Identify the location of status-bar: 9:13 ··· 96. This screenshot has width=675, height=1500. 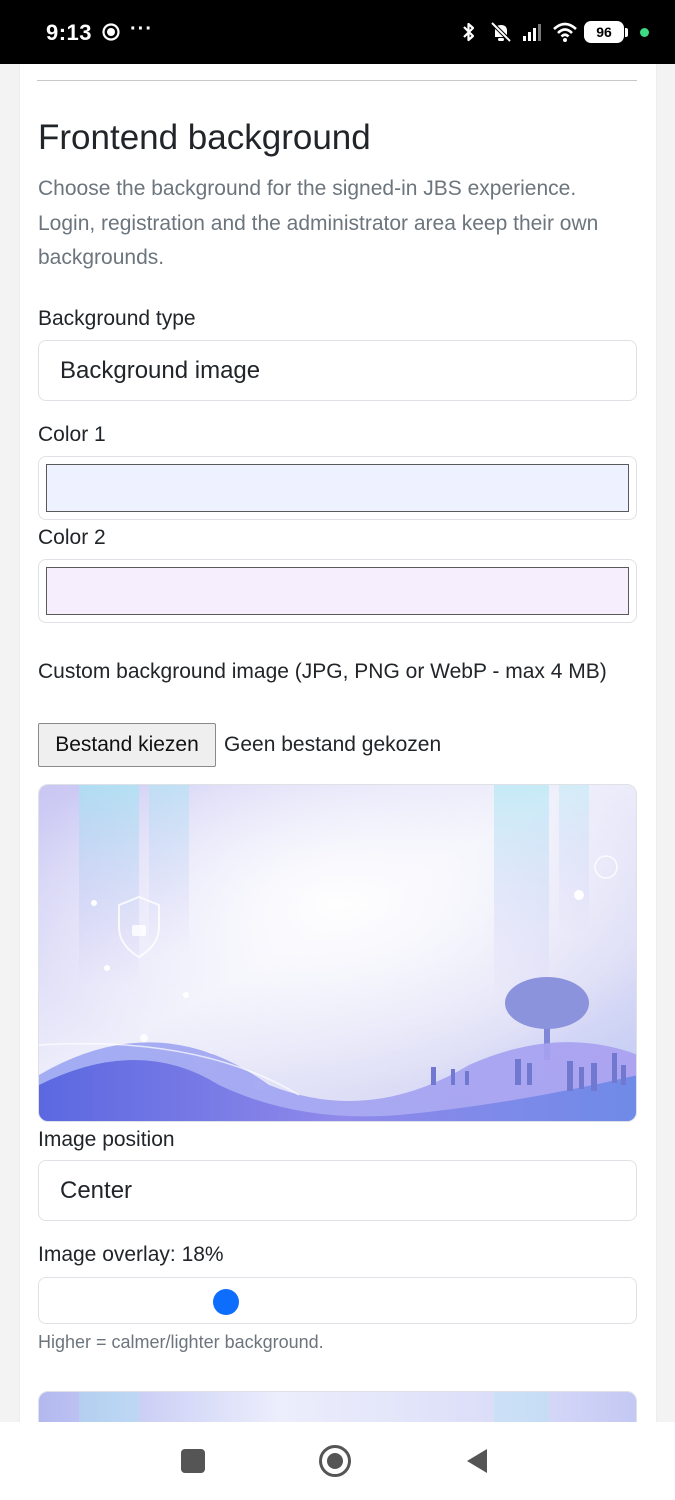
(337, 32).